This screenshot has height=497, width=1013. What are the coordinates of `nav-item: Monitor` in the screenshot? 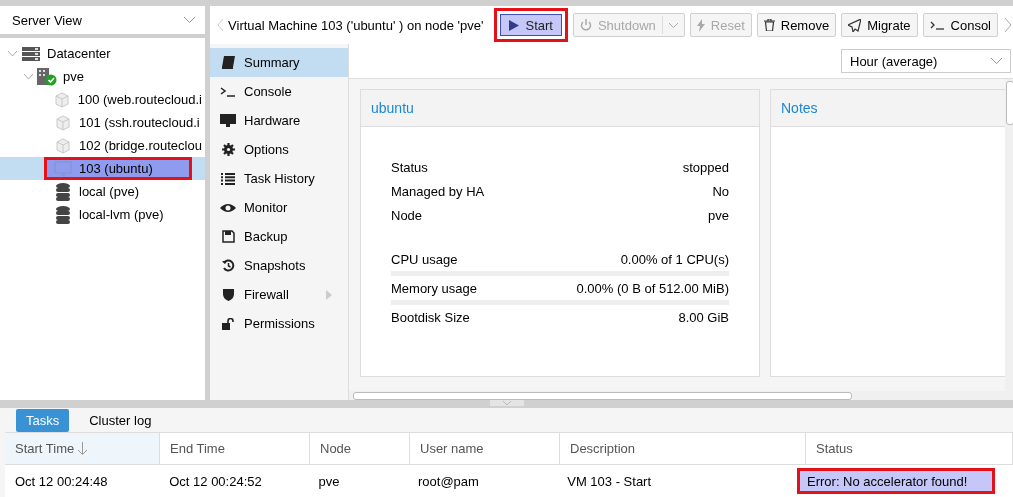 It's located at (279, 207).